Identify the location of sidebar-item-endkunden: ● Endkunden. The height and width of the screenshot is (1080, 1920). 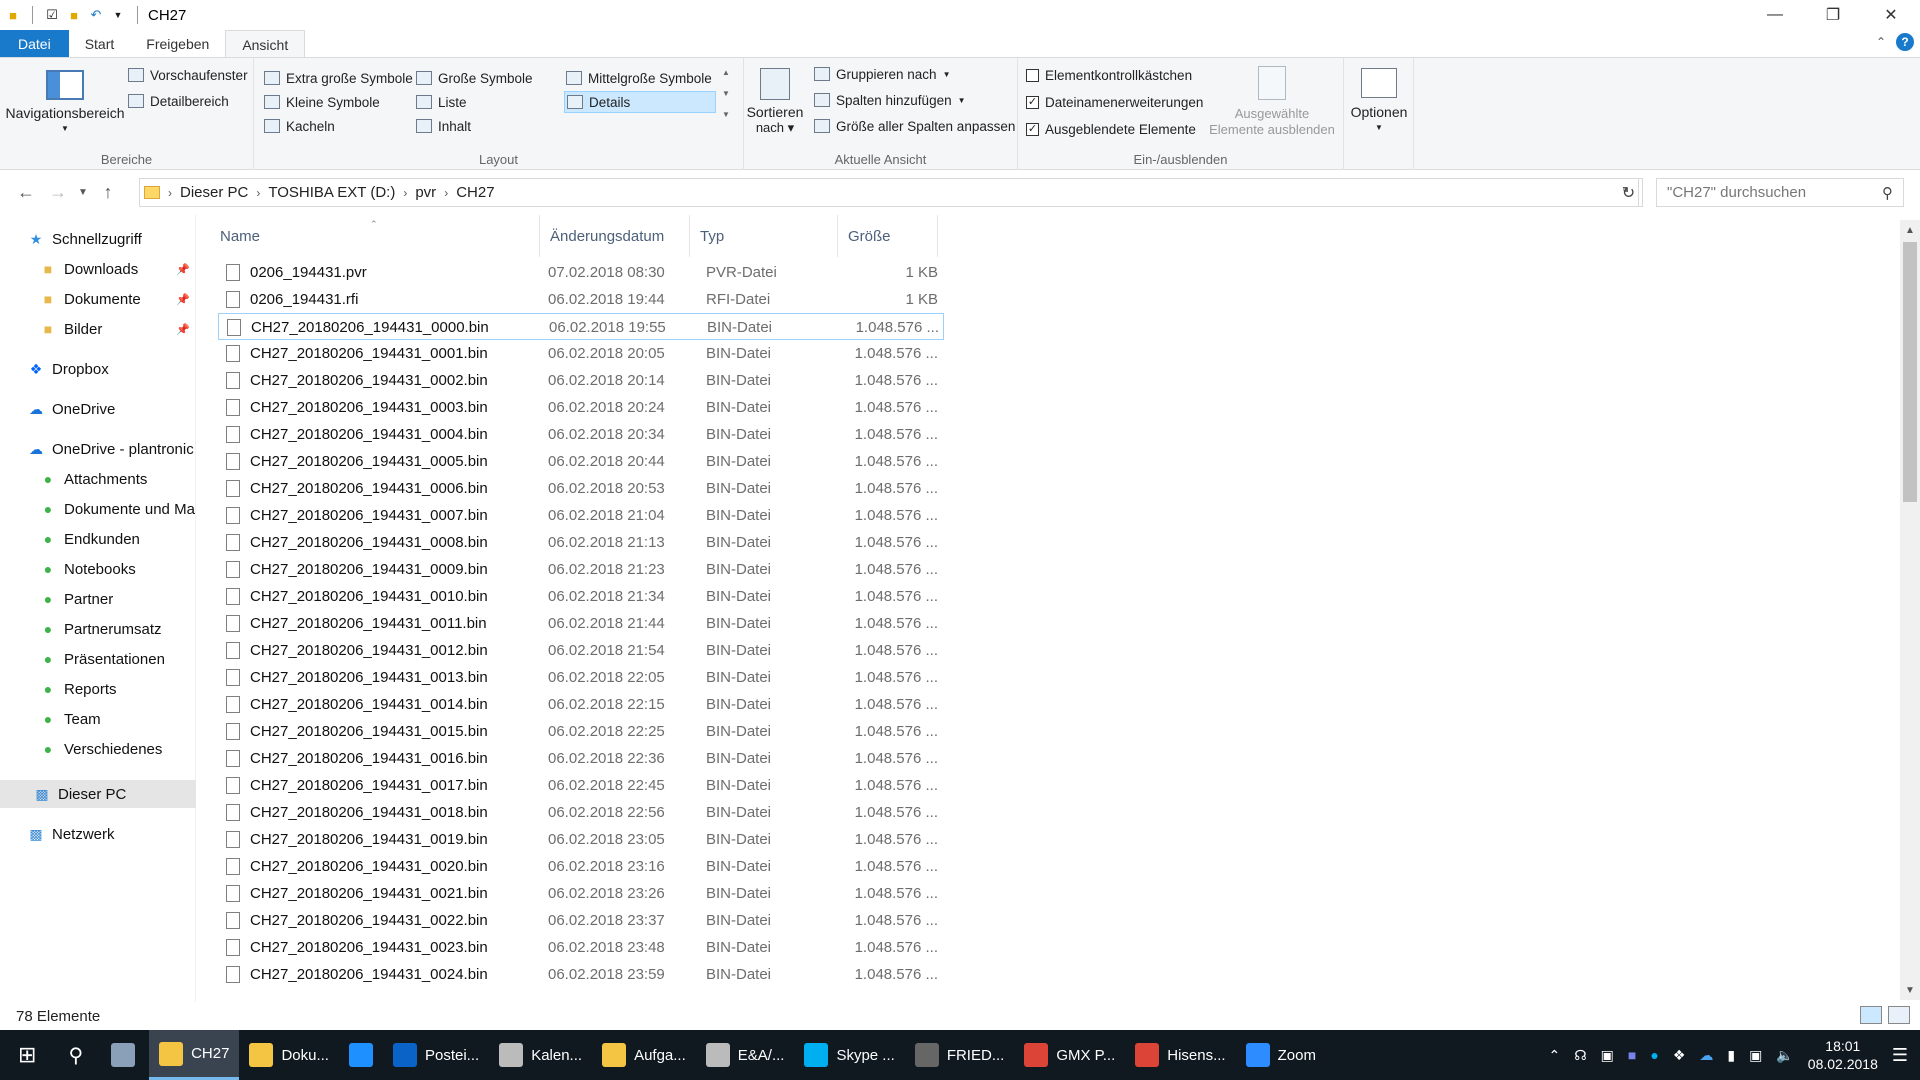
(98, 539).